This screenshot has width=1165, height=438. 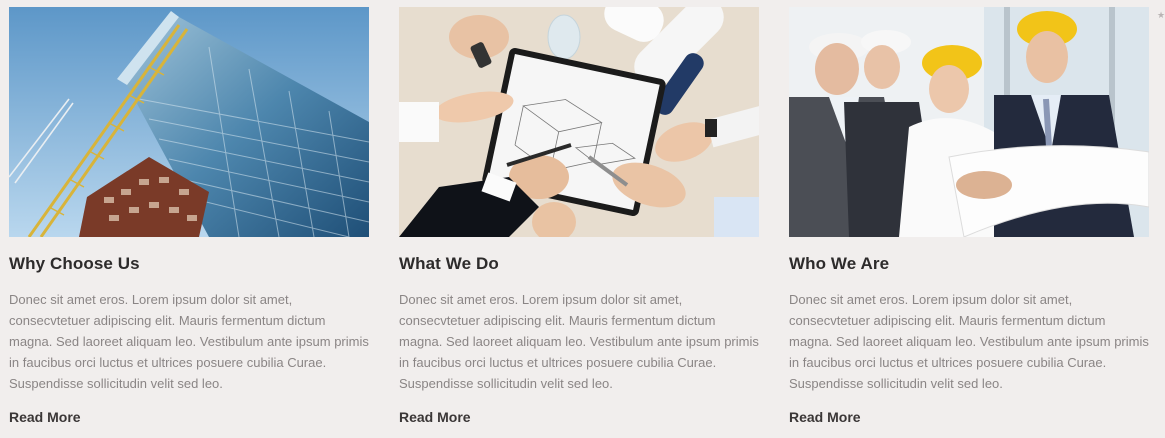 I want to click on star-icon: ★, so click(x=1161, y=15).